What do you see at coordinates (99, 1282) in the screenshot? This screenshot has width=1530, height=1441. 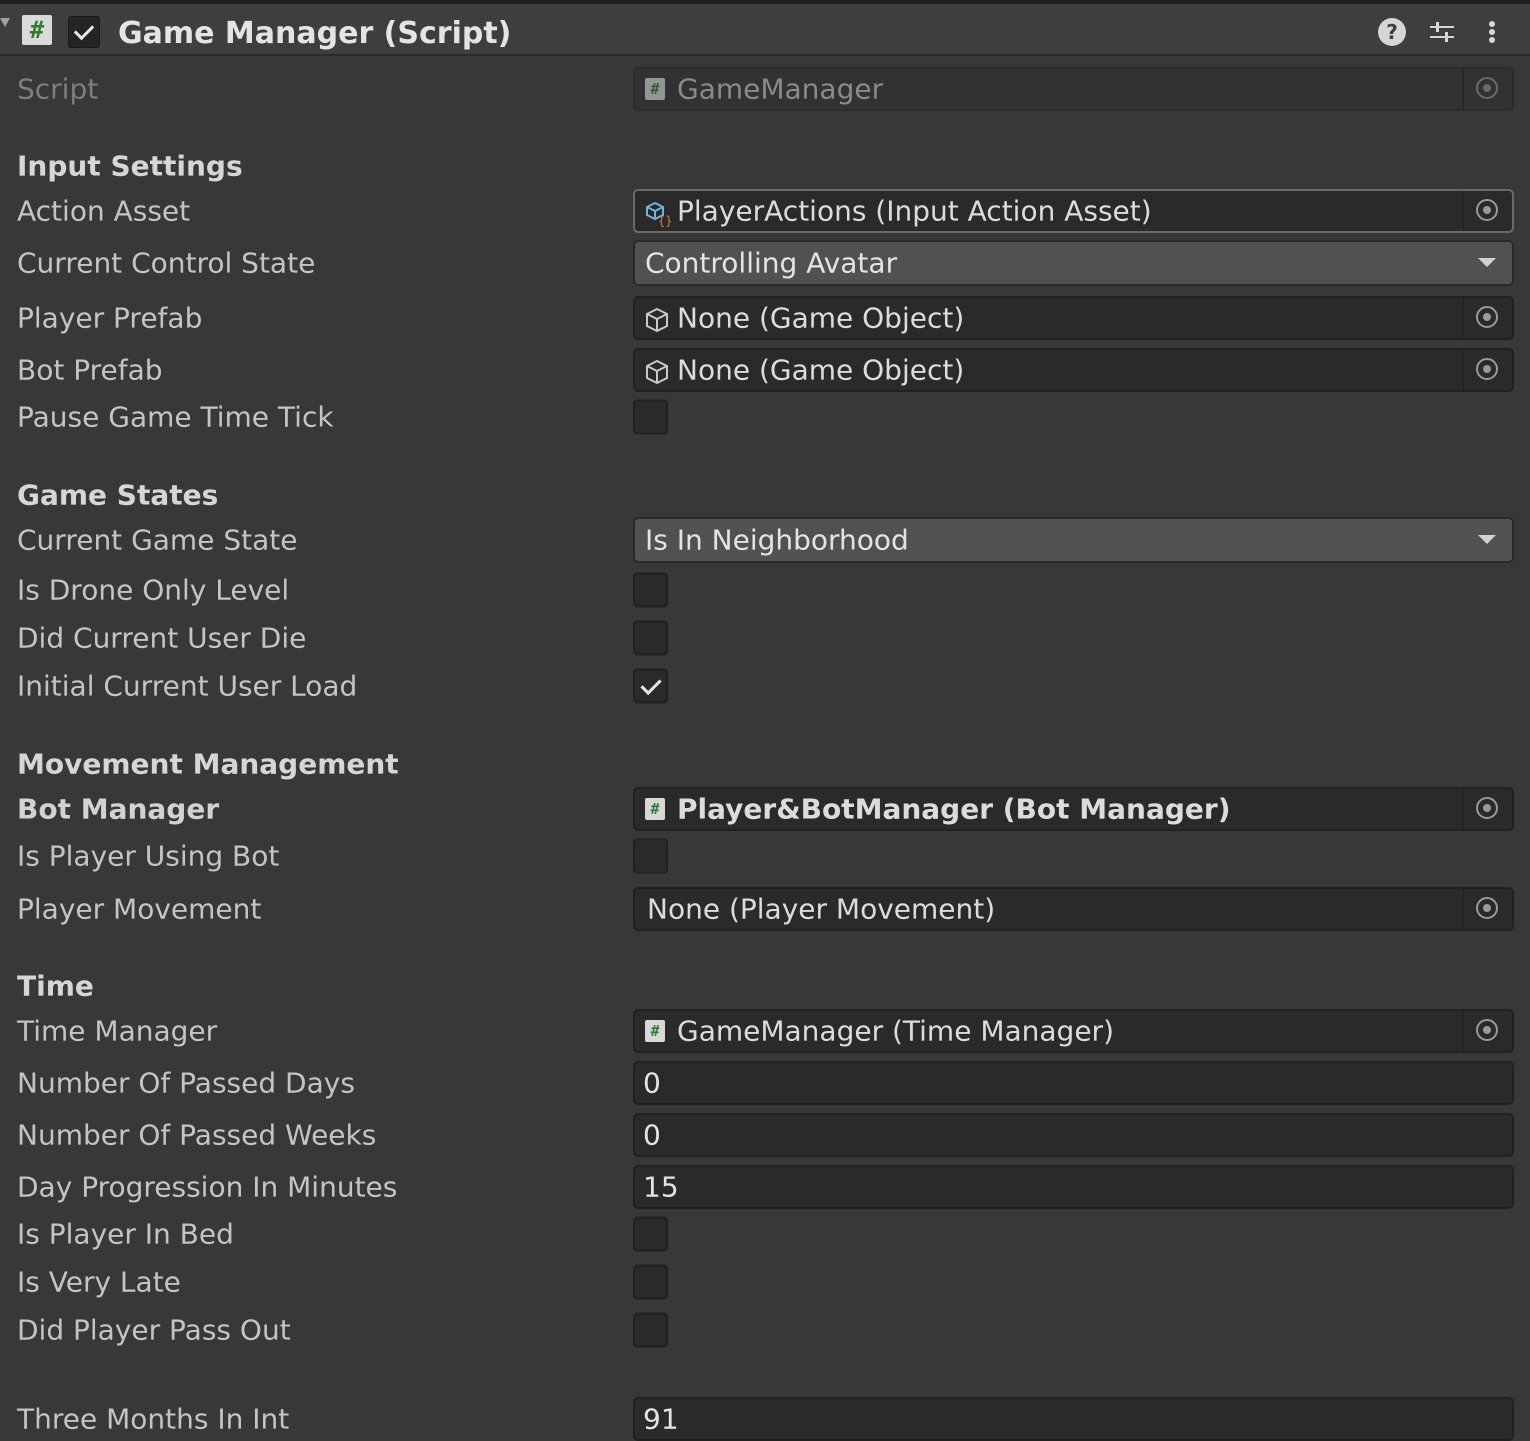 I see `is-very-late-label: Is Very Late` at bounding box center [99, 1282].